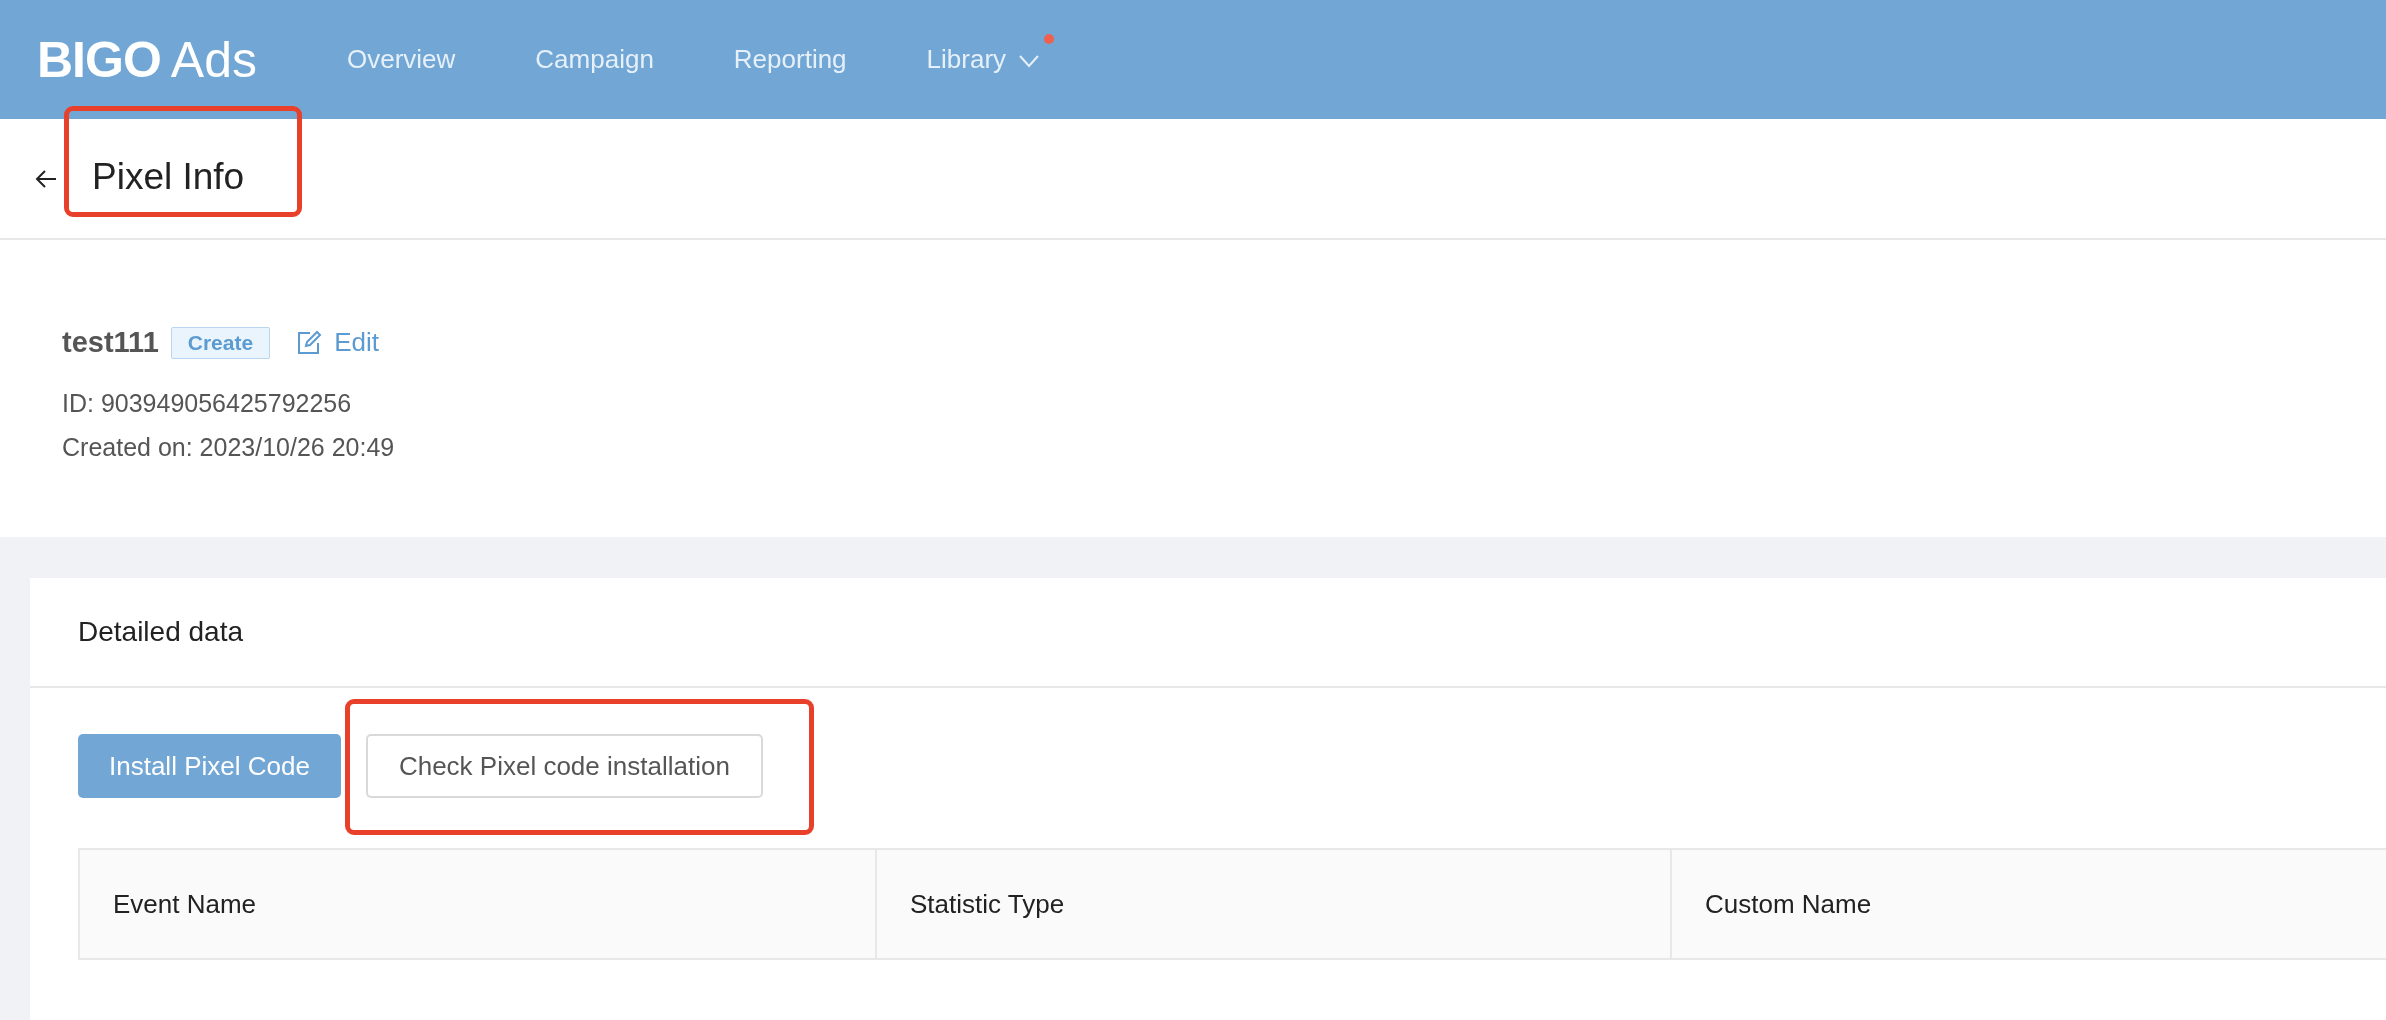  Describe the element at coordinates (229, 447) in the screenshot. I see `created-date: Created on: 2023/10/26 20:49` at that location.